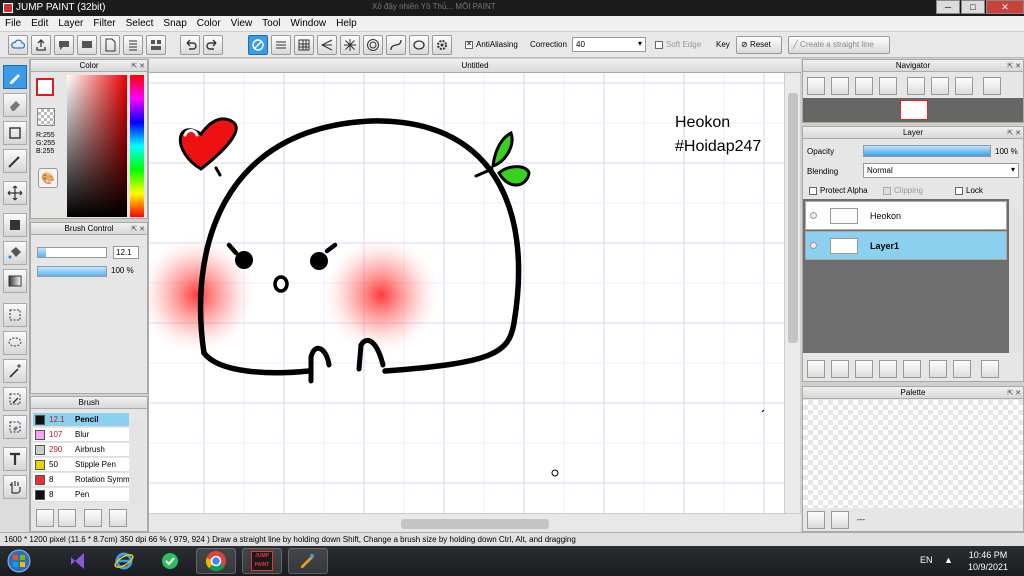 Image resolution: width=1024 pixels, height=576 pixels. I want to click on close-button: ✕, so click(1005, 7).